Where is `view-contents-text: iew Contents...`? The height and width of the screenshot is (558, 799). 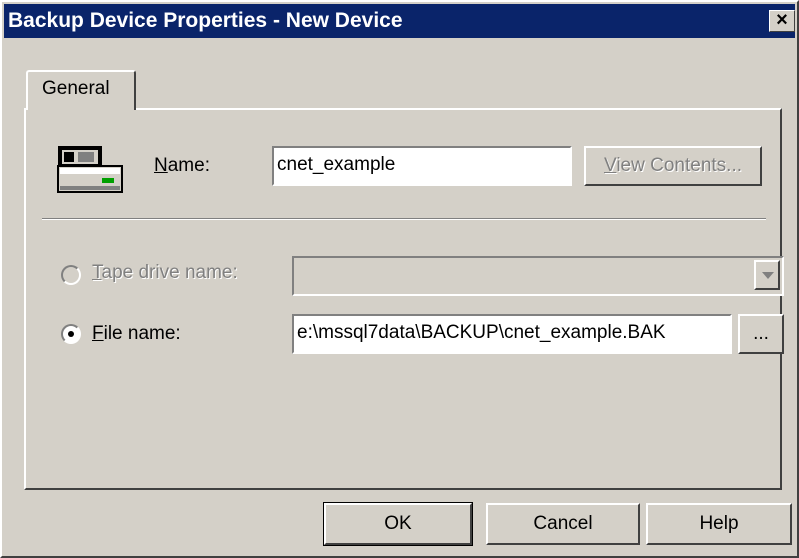
view-contents-text: iew Contents... is located at coordinates (679, 165).